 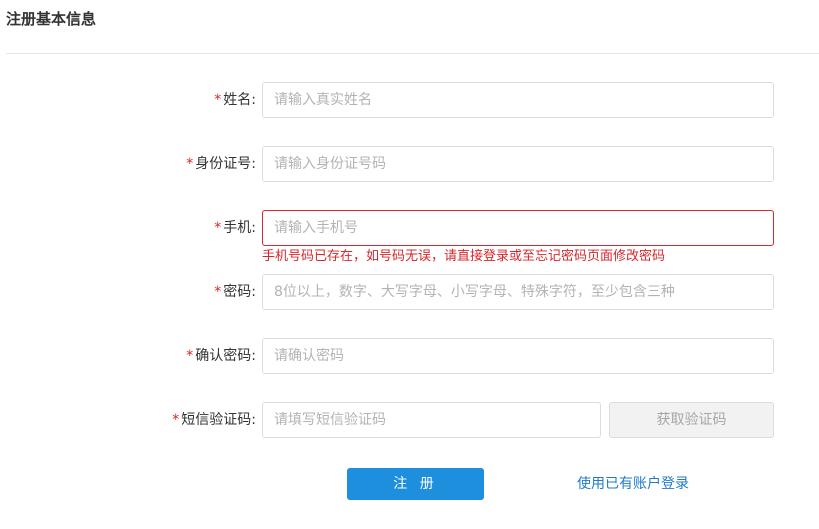 What do you see at coordinates (51, 19) in the screenshot?
I see `page-title: 注册基本信息` at bounding box center [51, 19].